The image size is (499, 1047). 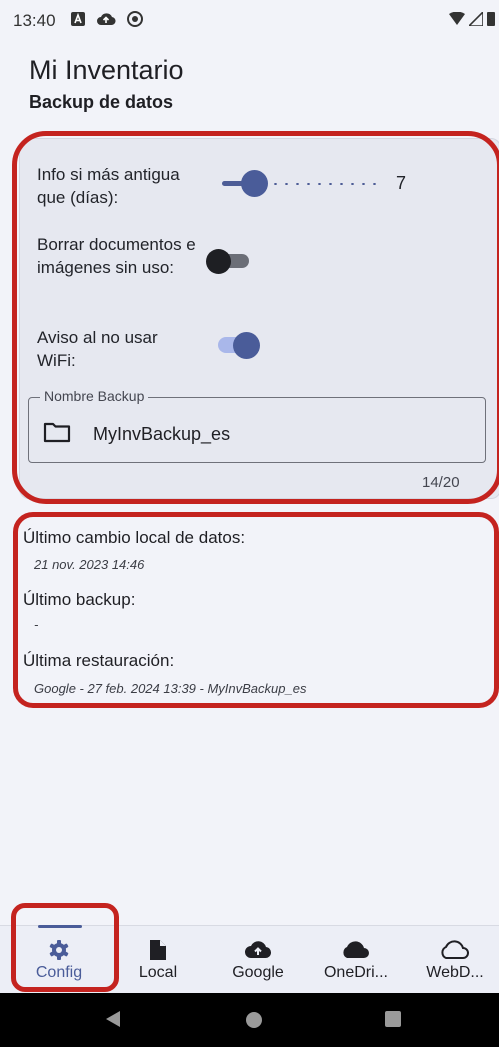 I want to click on signal-icon, so click(x=476, y=18).